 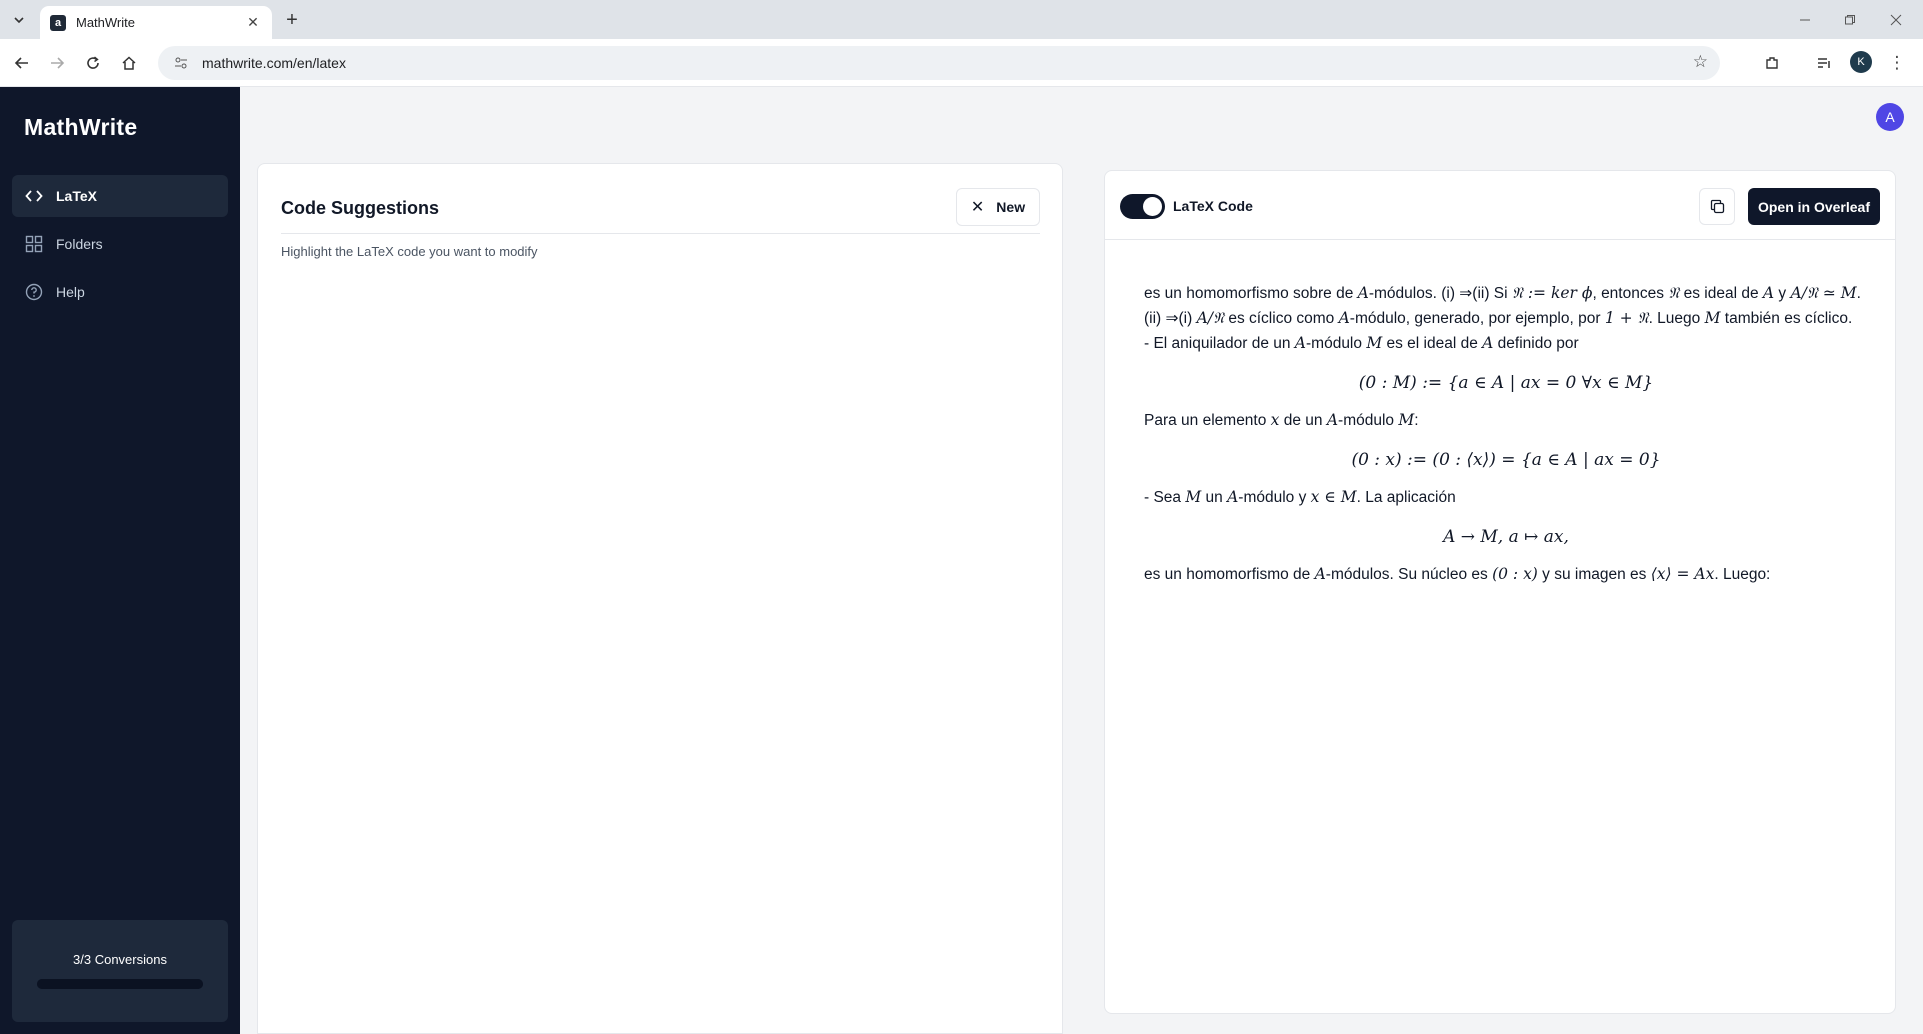 What do you see at coordinates (22, 63) in the screenshot?
I see `back-arrow-icon` at bounding box center [22, 63].